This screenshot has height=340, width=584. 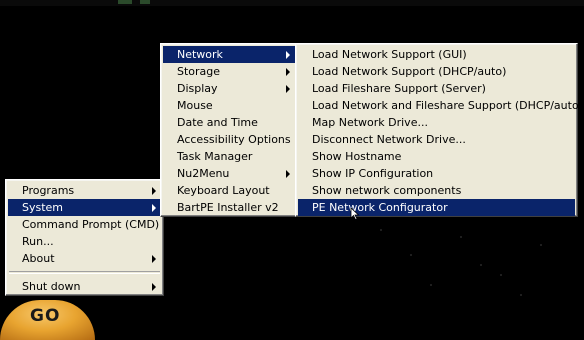 What do you see at coordinates (229, 88) in the screenshot?
I see `system-item-display: Display` at bounding box center [229, 88].